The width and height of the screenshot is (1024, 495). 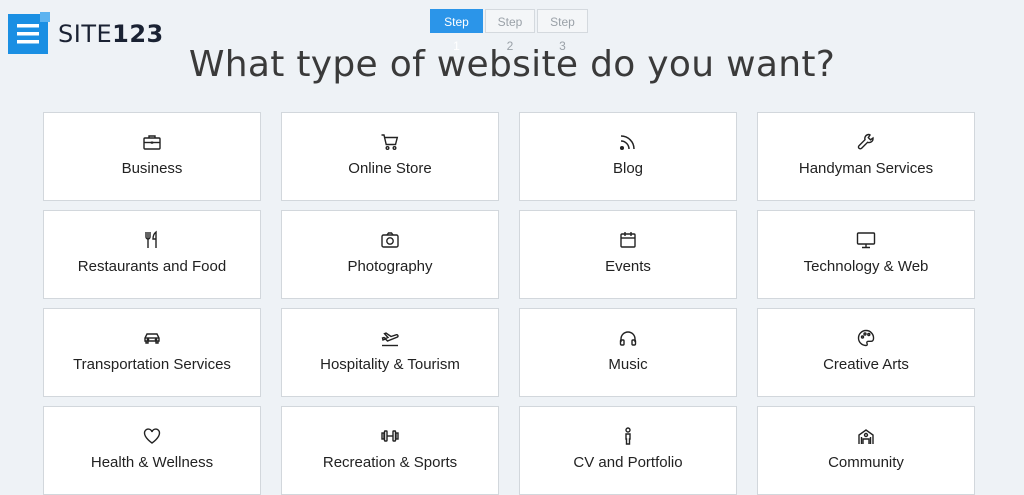 I want to click on category-label: Transportation Services, so click(x=152, y=364).